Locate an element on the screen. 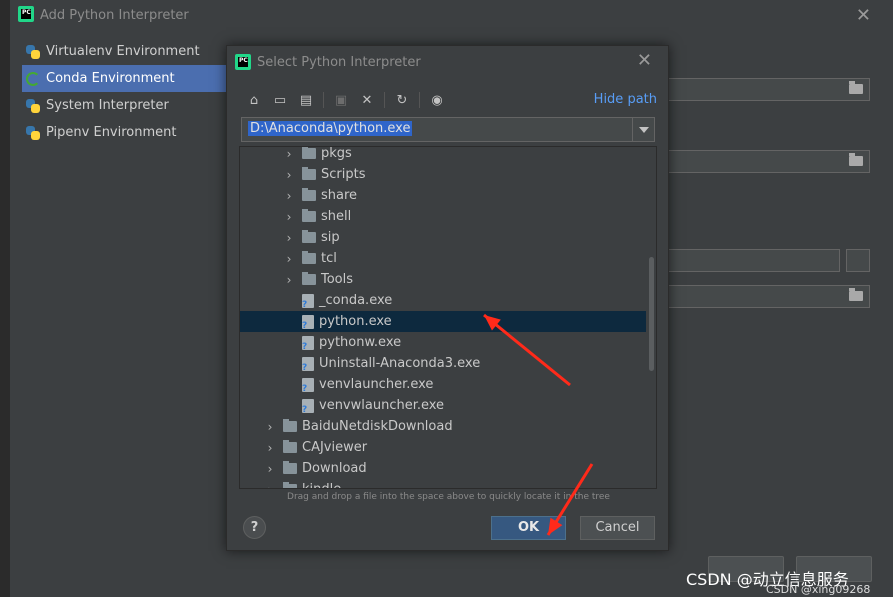  env-label: Virtualenv Environment is located at coordinates (123, 51).